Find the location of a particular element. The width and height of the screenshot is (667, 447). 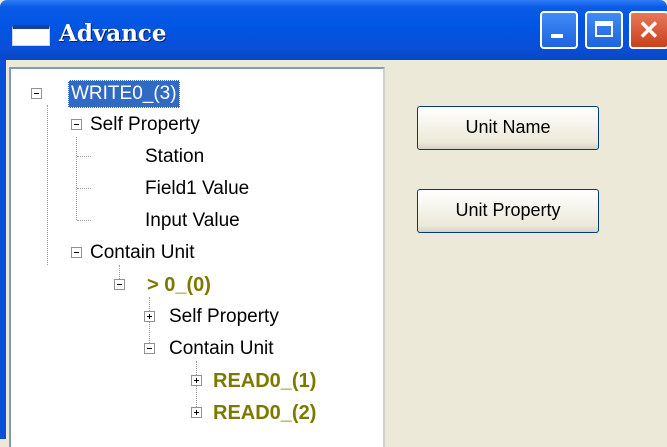

close-button: ✕ is located at coordinates (648, 30).